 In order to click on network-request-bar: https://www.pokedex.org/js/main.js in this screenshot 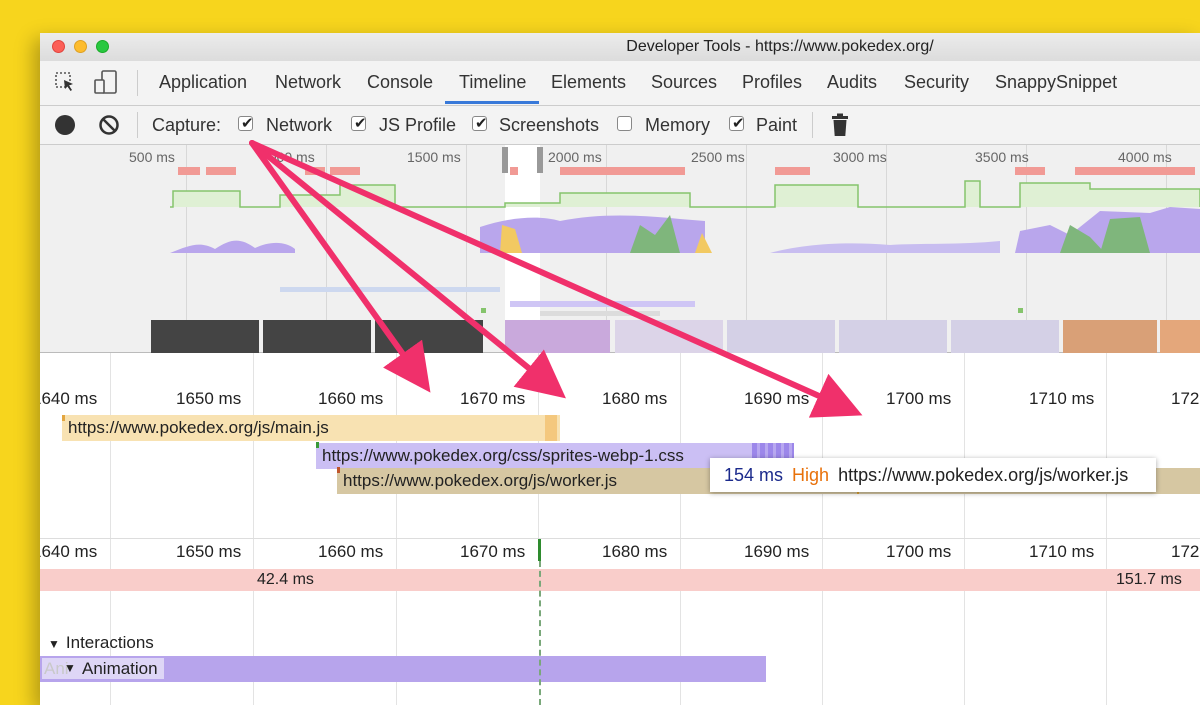, I will do `click(311, 428)`.